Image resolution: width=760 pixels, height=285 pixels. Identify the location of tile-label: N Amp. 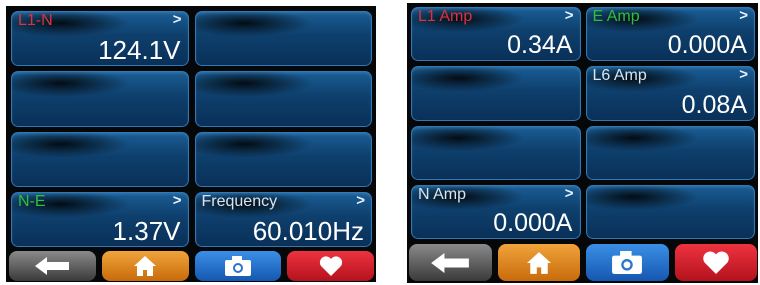
(442, 194).